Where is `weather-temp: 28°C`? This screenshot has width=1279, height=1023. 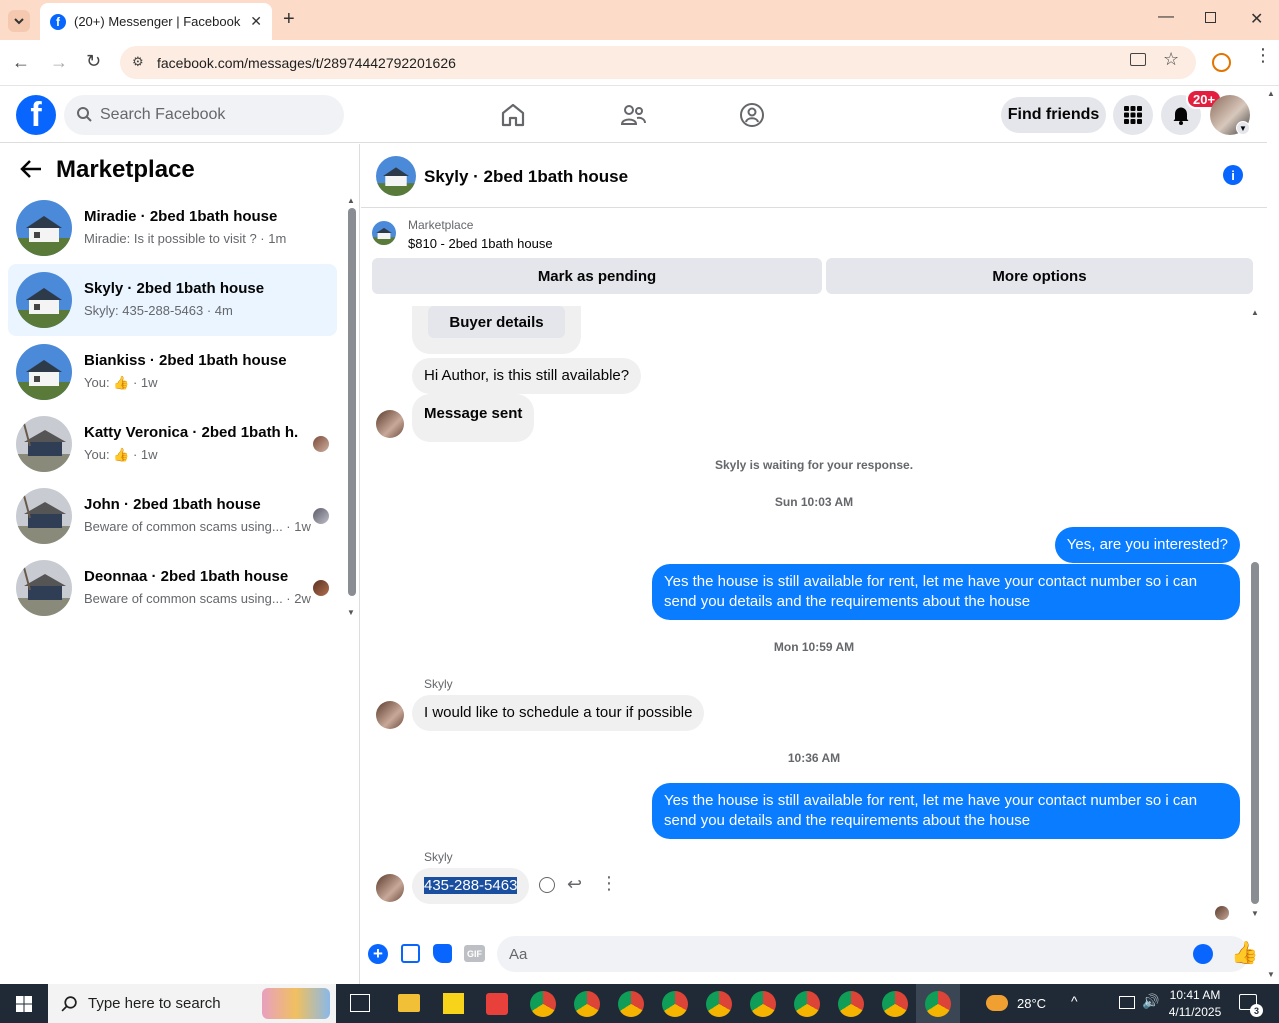 weather-temp: 28°C is located at coordinates (1031, 1003).